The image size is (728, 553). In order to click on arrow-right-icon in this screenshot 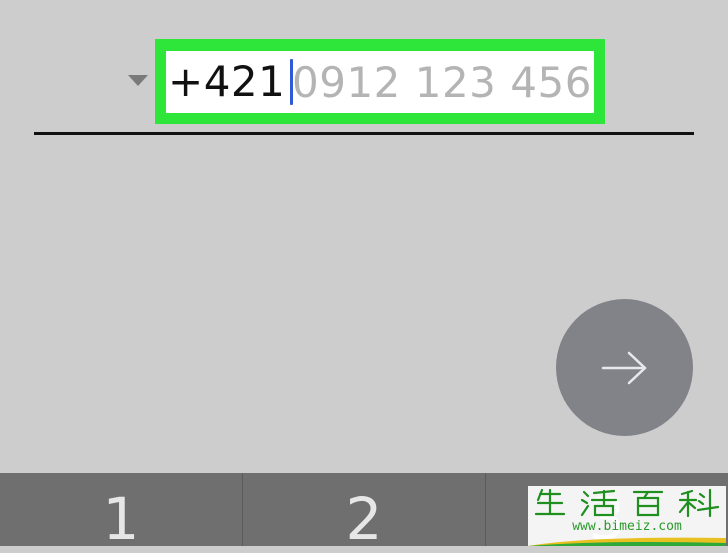, I will do `click(623, 367)`.